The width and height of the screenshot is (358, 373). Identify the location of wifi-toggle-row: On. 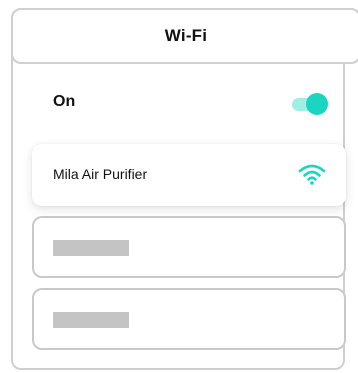
(193, 104).